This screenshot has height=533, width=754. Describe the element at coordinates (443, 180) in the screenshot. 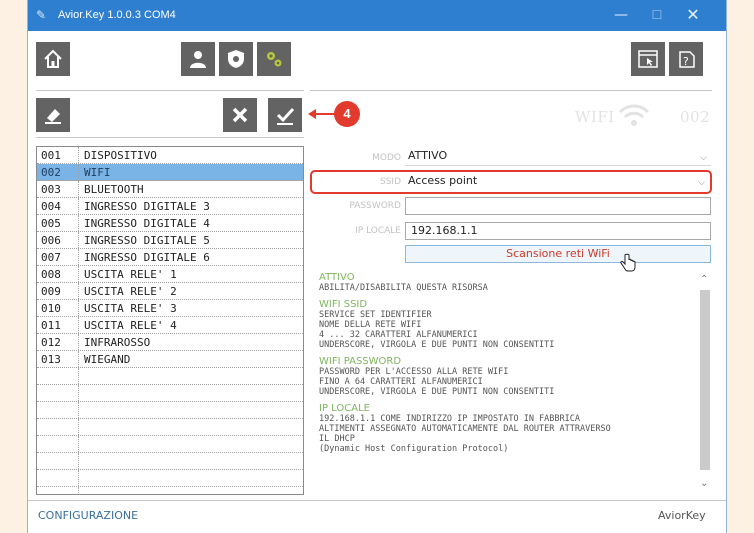

I see `ssid-value: Access point` at that location.